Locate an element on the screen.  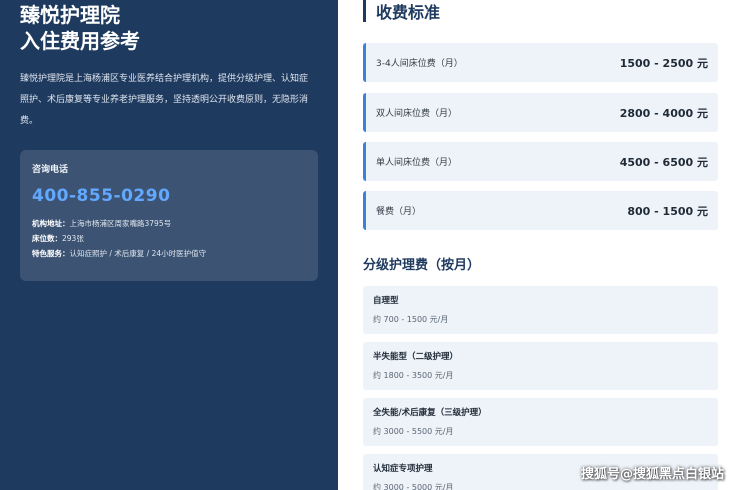
fee-label: 单人间床位费（月） is located at coordinates (417, 163).